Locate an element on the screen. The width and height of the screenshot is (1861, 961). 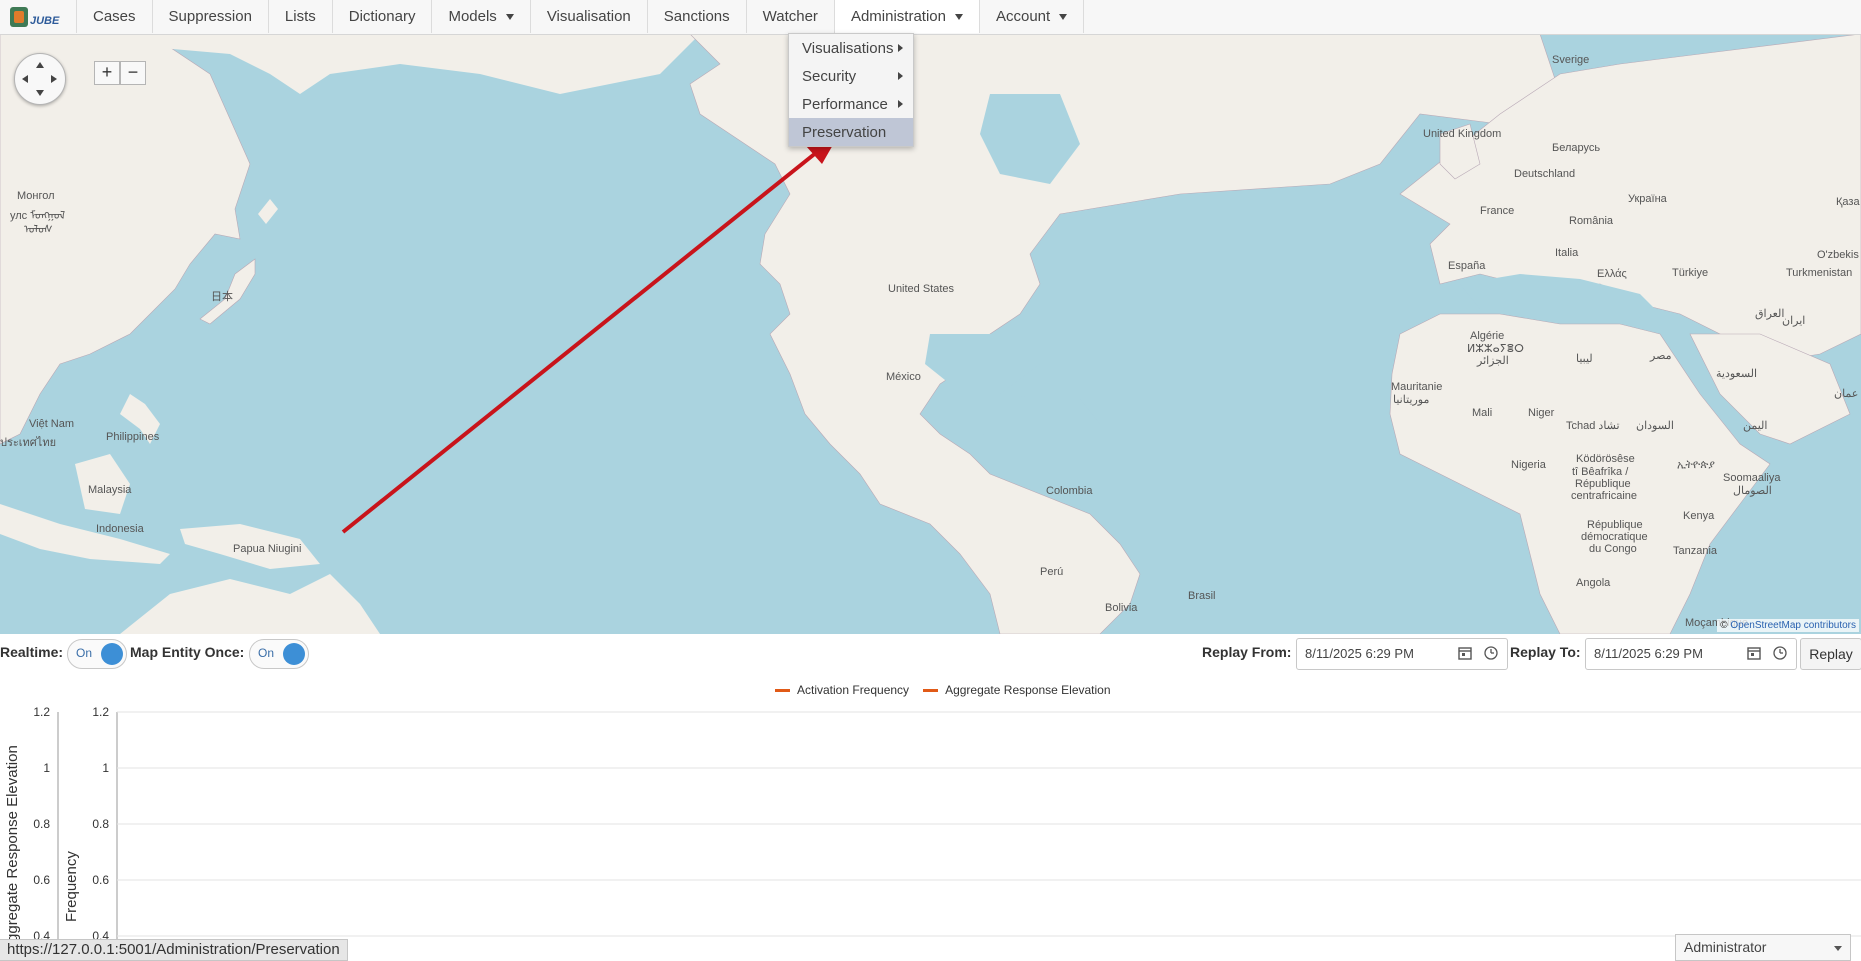
openstreetmap-link: OpenStreetMap contributors is located at coordinates (1793, 625).